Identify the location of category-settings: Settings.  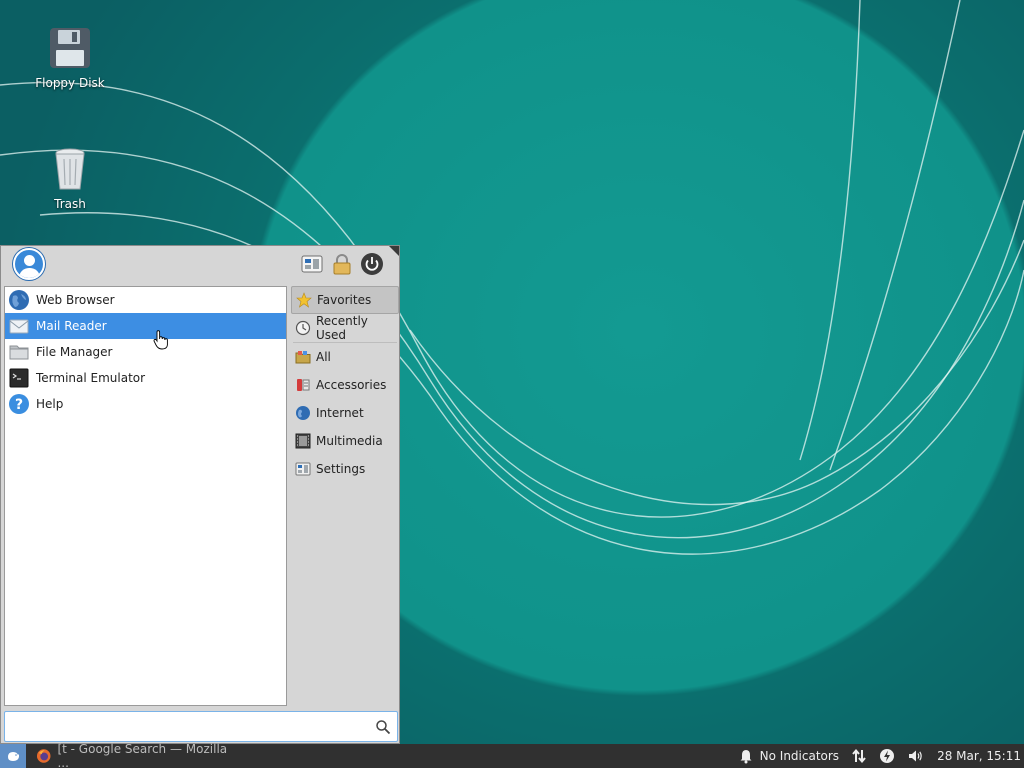
(345, 469).